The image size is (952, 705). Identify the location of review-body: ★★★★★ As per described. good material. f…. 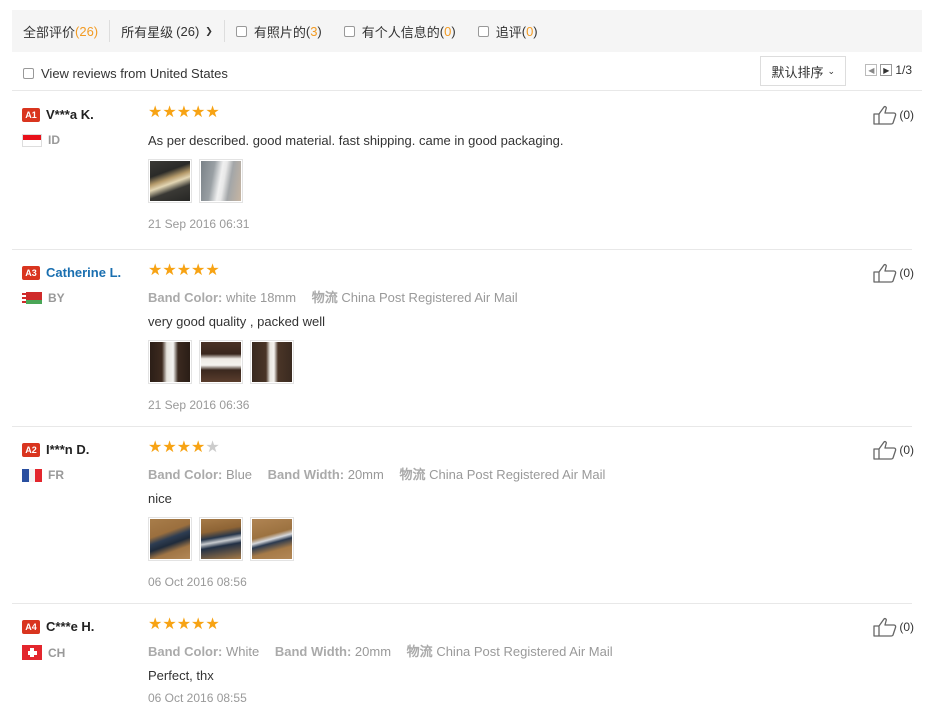
(488, 168).